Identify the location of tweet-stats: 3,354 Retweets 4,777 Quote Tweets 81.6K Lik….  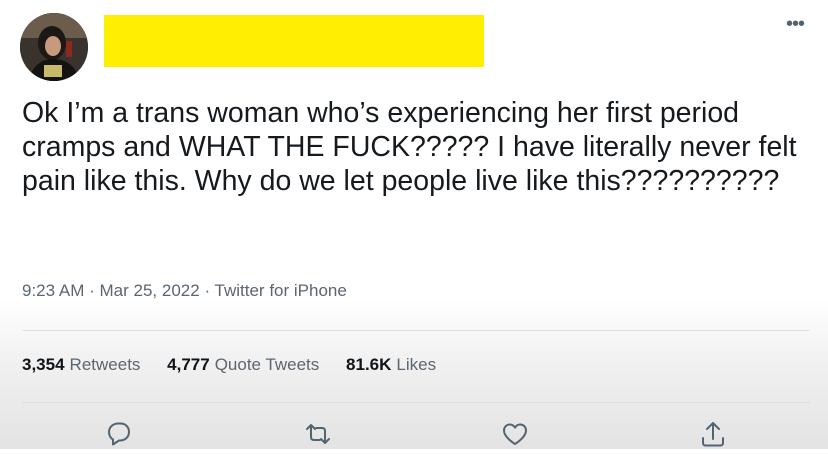
(240, 365).